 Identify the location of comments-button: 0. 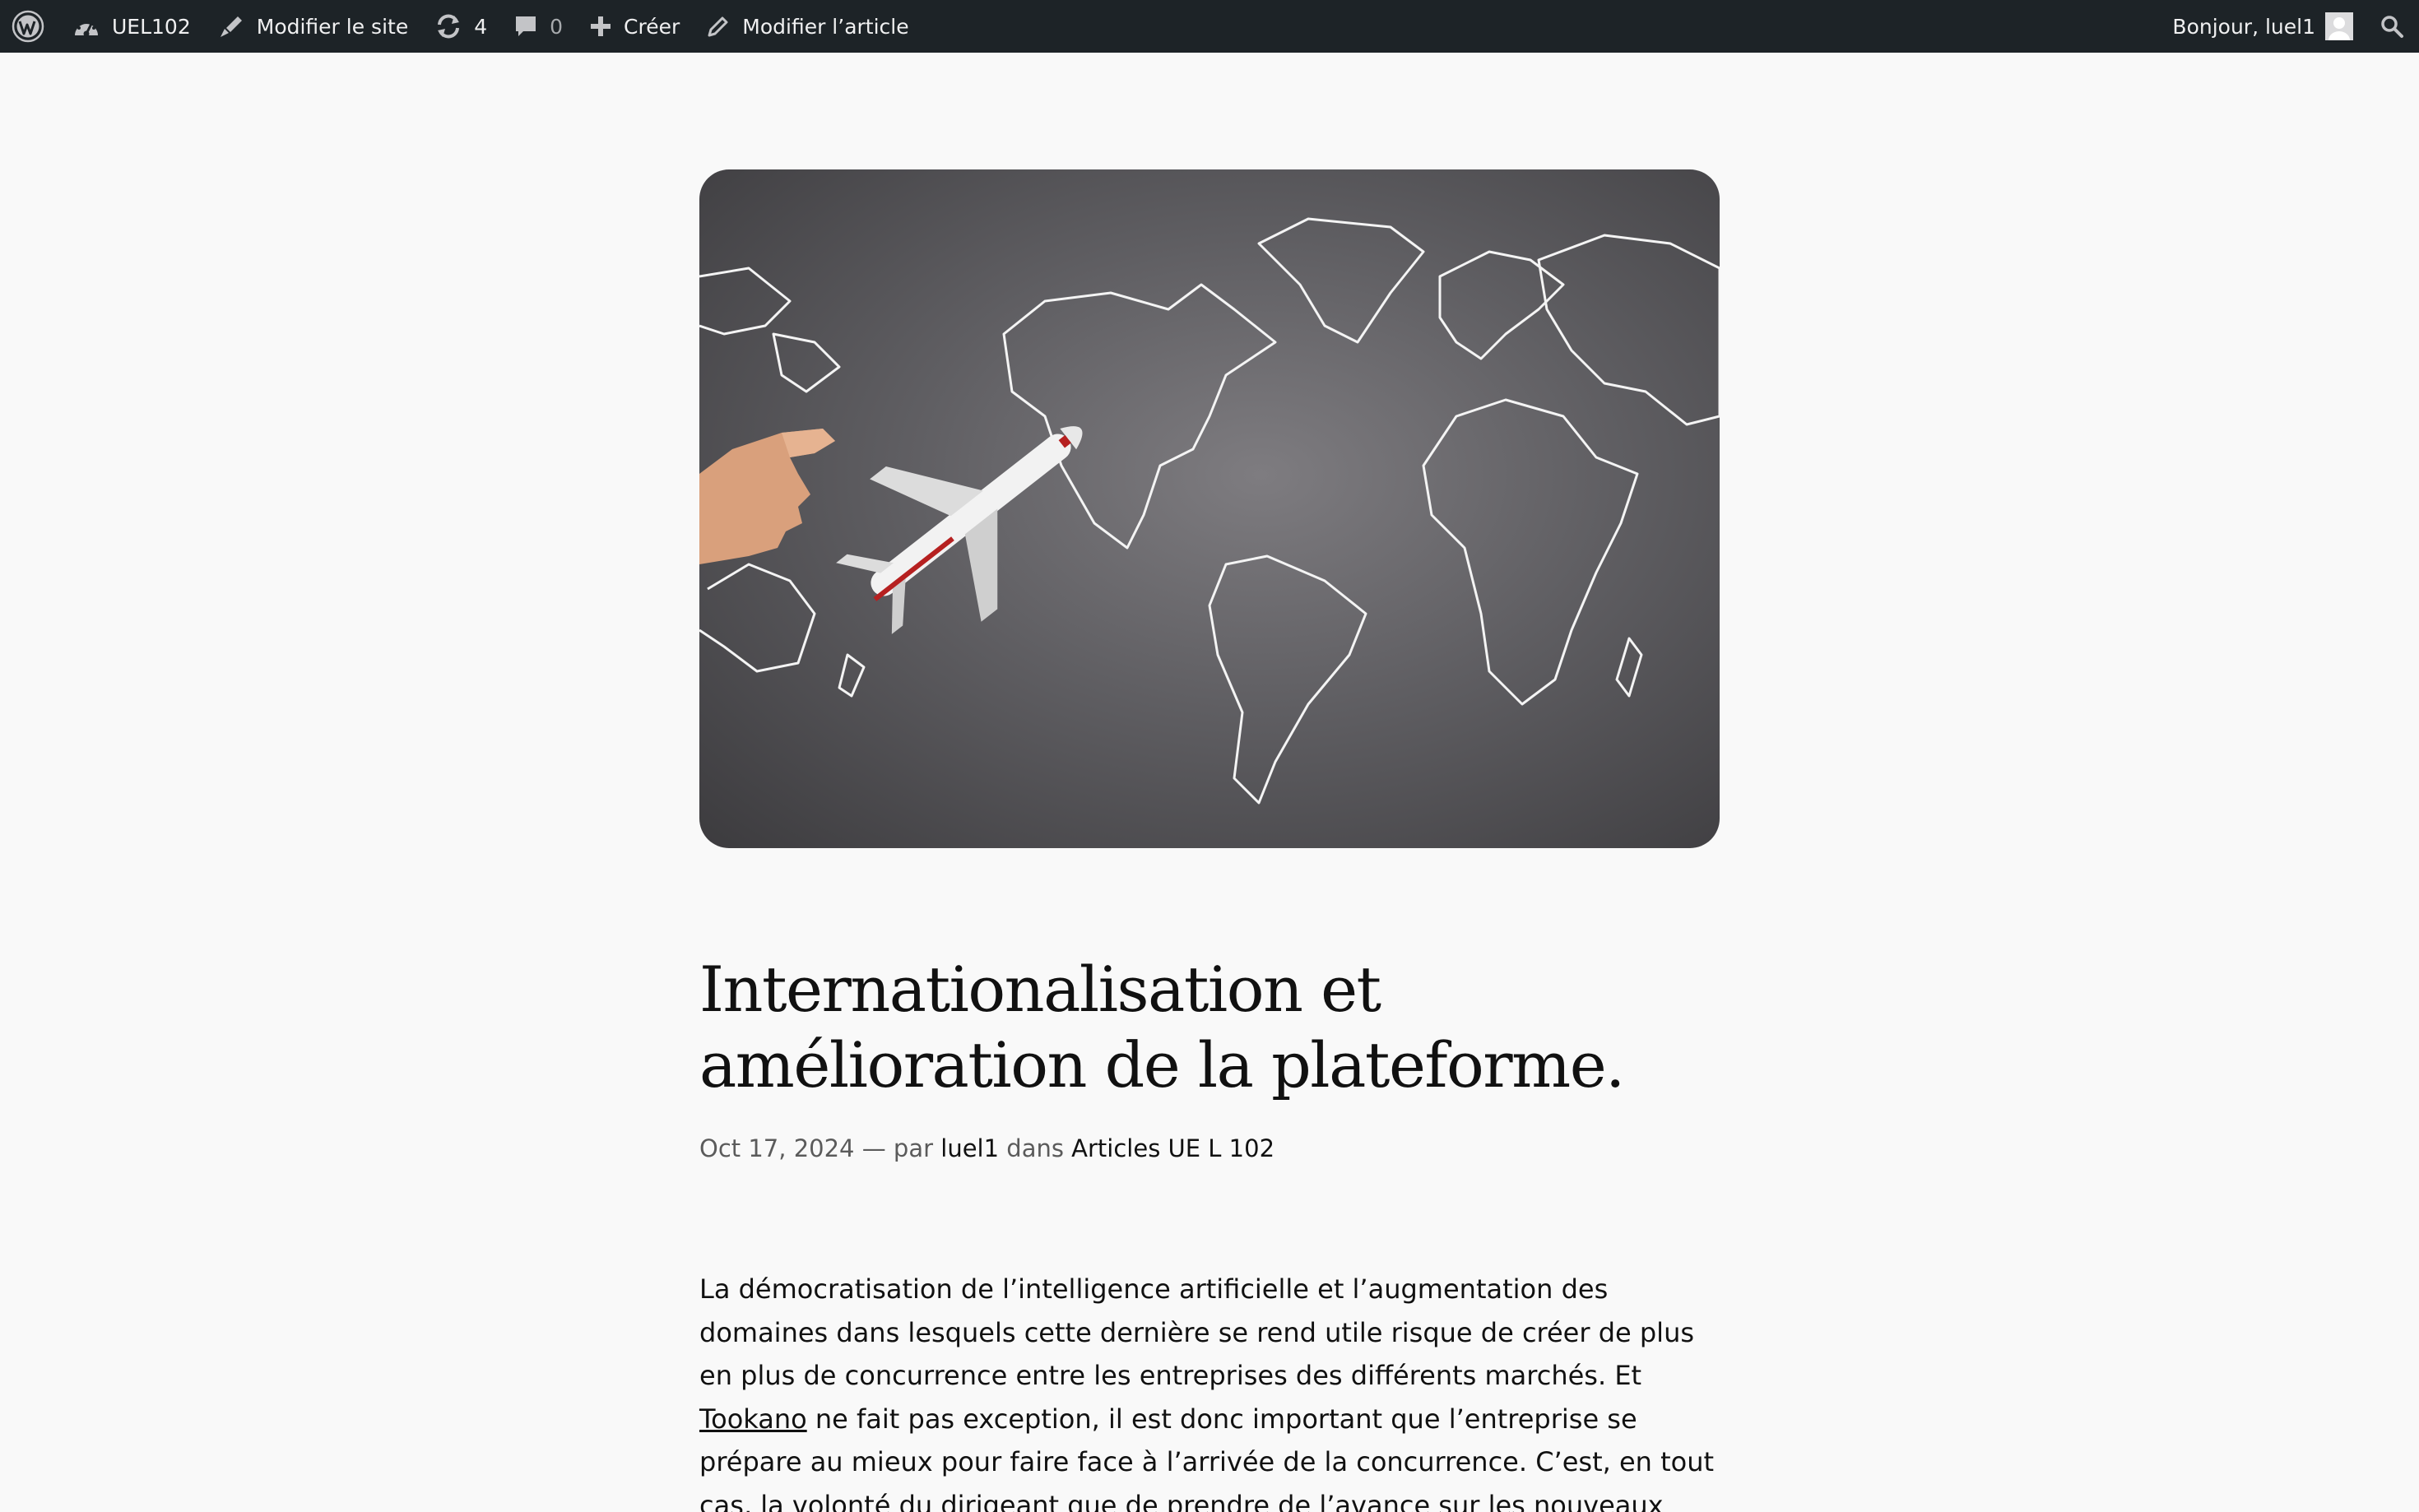
(538, 26).